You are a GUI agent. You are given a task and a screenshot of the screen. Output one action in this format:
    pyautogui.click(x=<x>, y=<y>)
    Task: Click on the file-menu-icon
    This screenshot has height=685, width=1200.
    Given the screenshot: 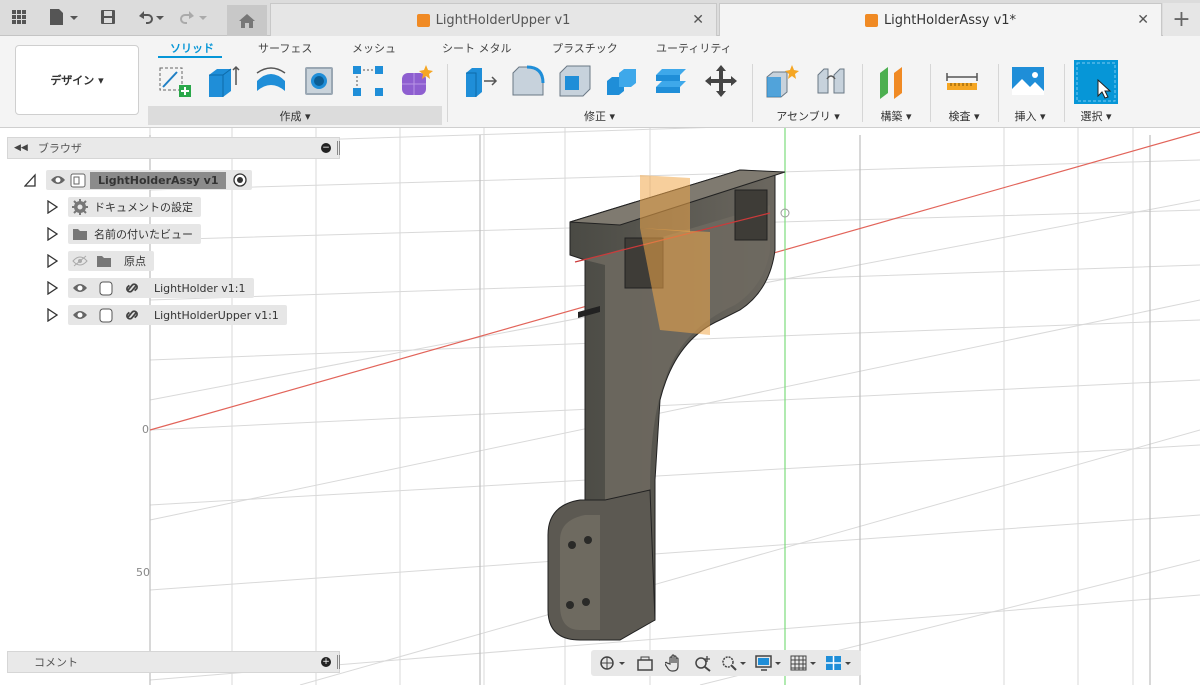 What is the action you would take?
    pyautogui.click(x=63, y=17)
    